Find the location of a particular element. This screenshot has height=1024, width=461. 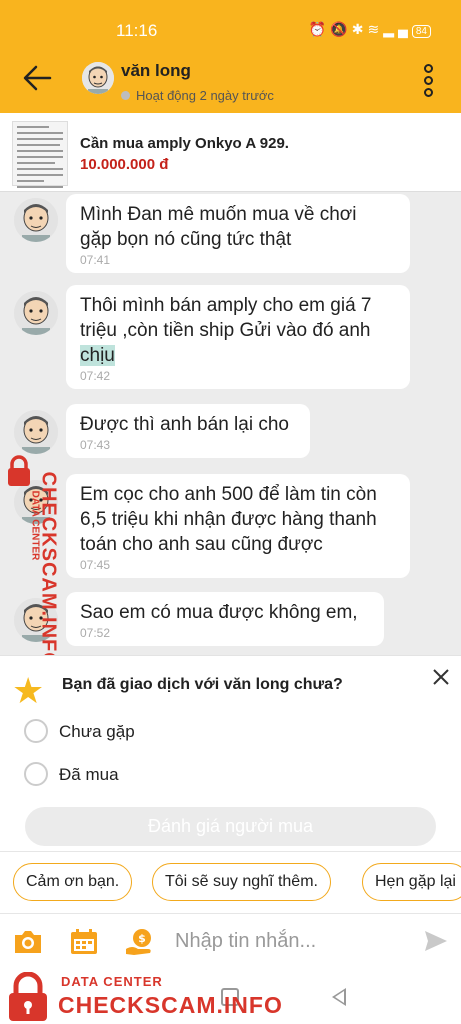

send-icon is located at coordinates (436, 941).